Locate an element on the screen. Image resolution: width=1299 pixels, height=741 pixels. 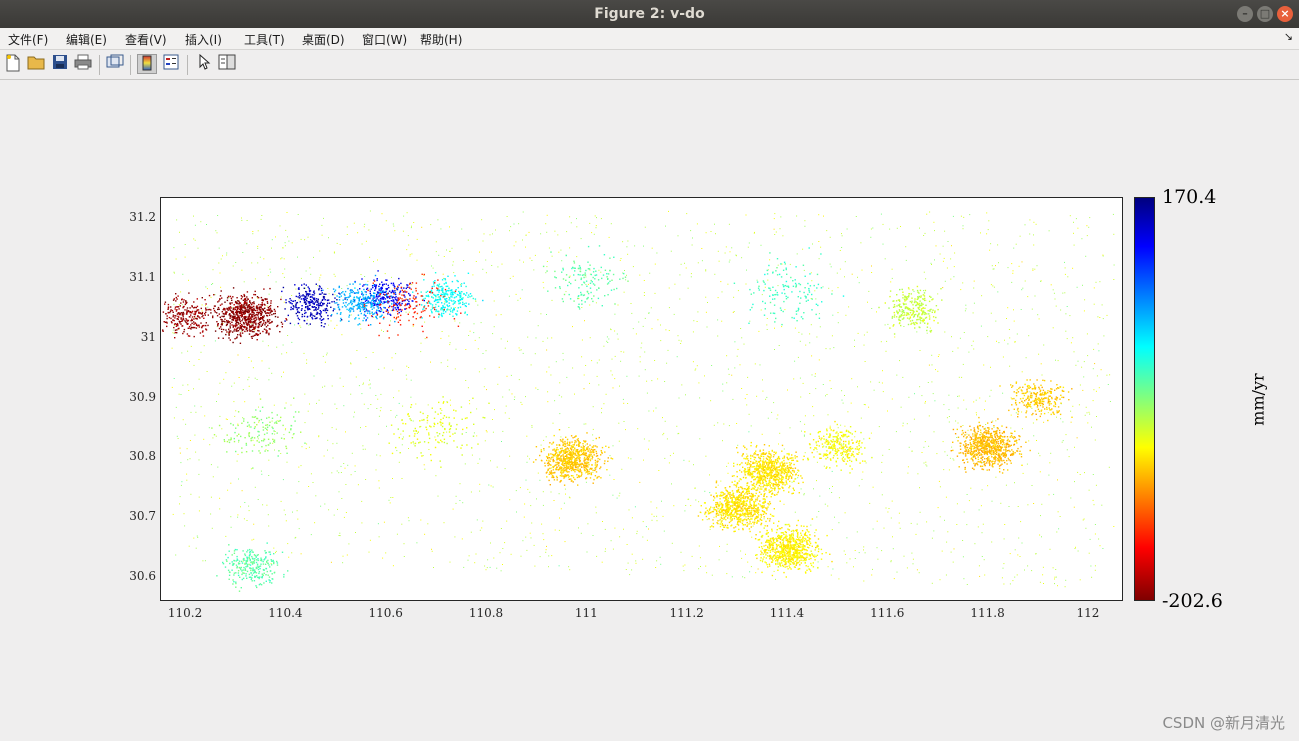
menu-edit: 编辑(E) is located at coordinates (86, 39).